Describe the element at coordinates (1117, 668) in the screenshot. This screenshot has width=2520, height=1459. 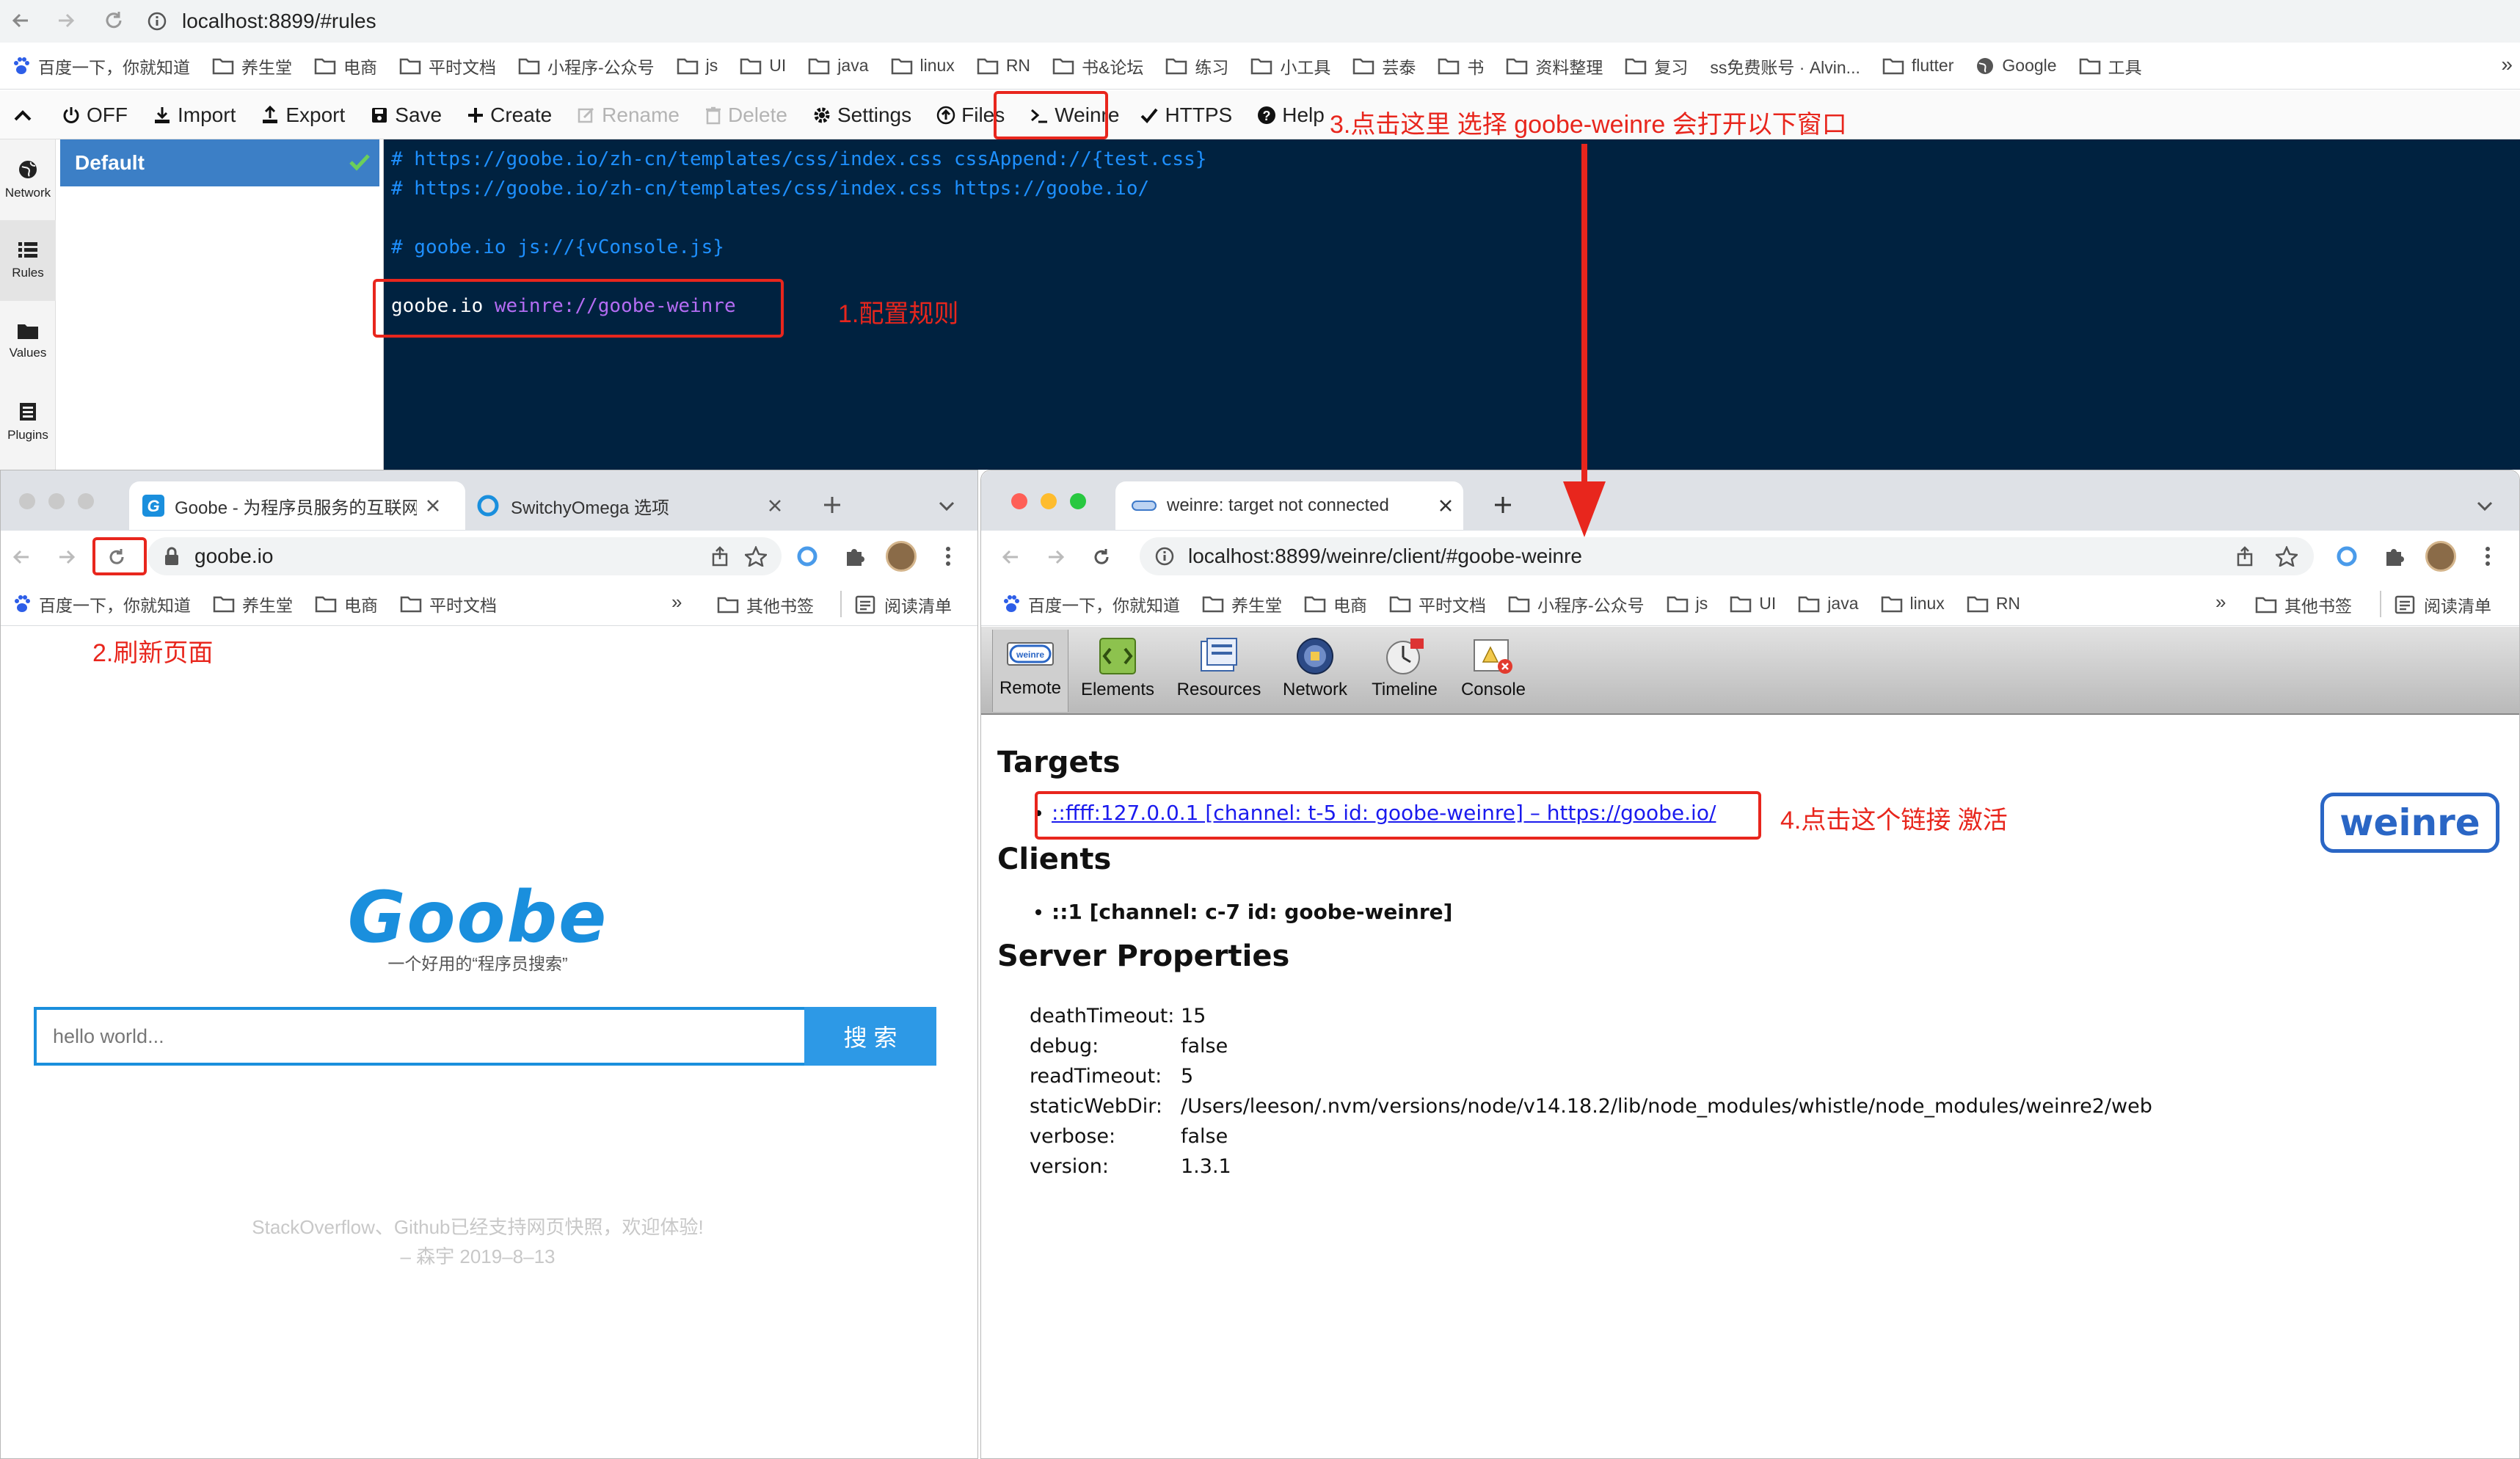
I see `weinre-tab-elements: Elements` at that location.